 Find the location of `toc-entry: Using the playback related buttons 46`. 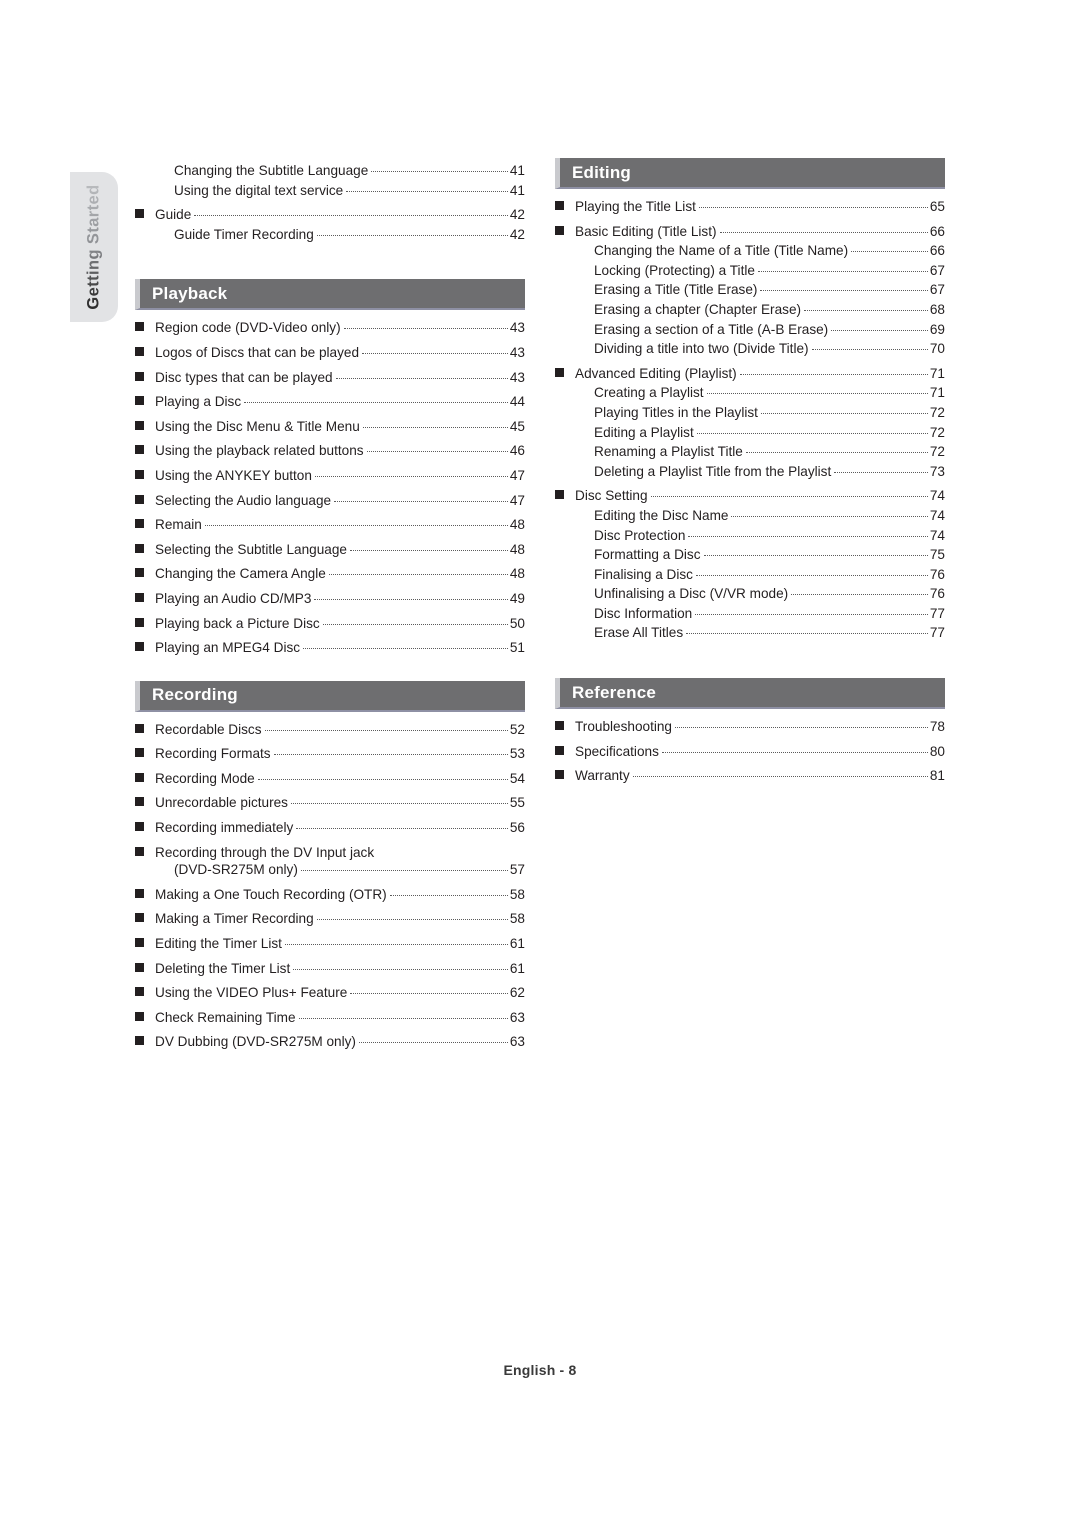

toc-entry: Using the playback related buttons 46 is located at coordinates (330, 451).